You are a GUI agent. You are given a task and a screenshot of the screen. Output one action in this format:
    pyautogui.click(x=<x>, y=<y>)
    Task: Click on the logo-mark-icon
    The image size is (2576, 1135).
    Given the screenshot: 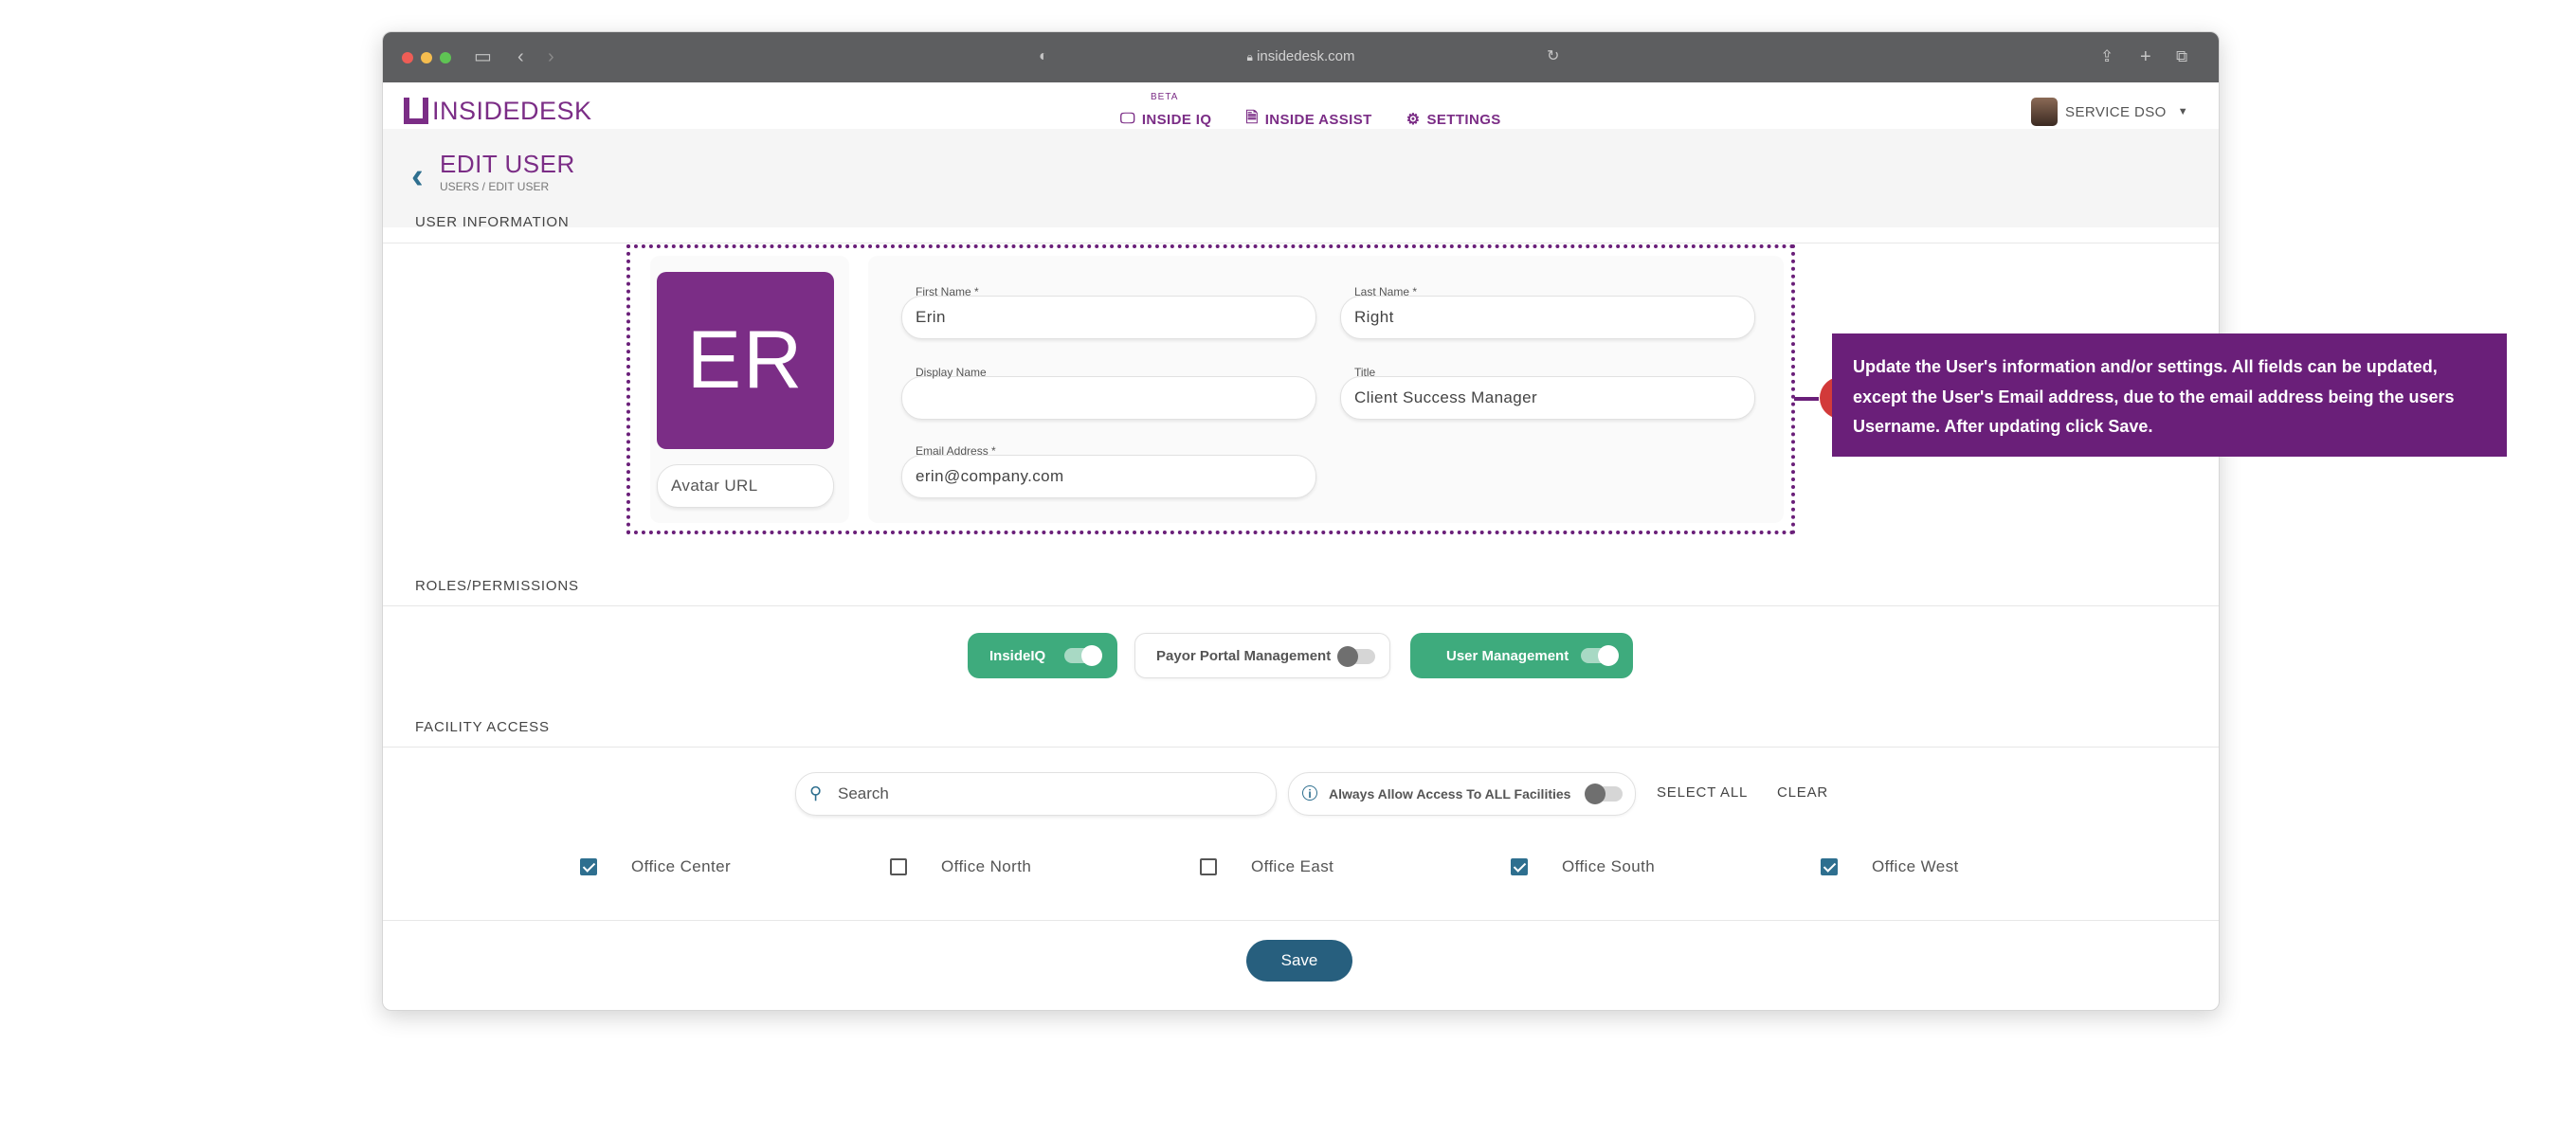 What is the action you would take?
    pyautogui.click(x=416, y=111)
    